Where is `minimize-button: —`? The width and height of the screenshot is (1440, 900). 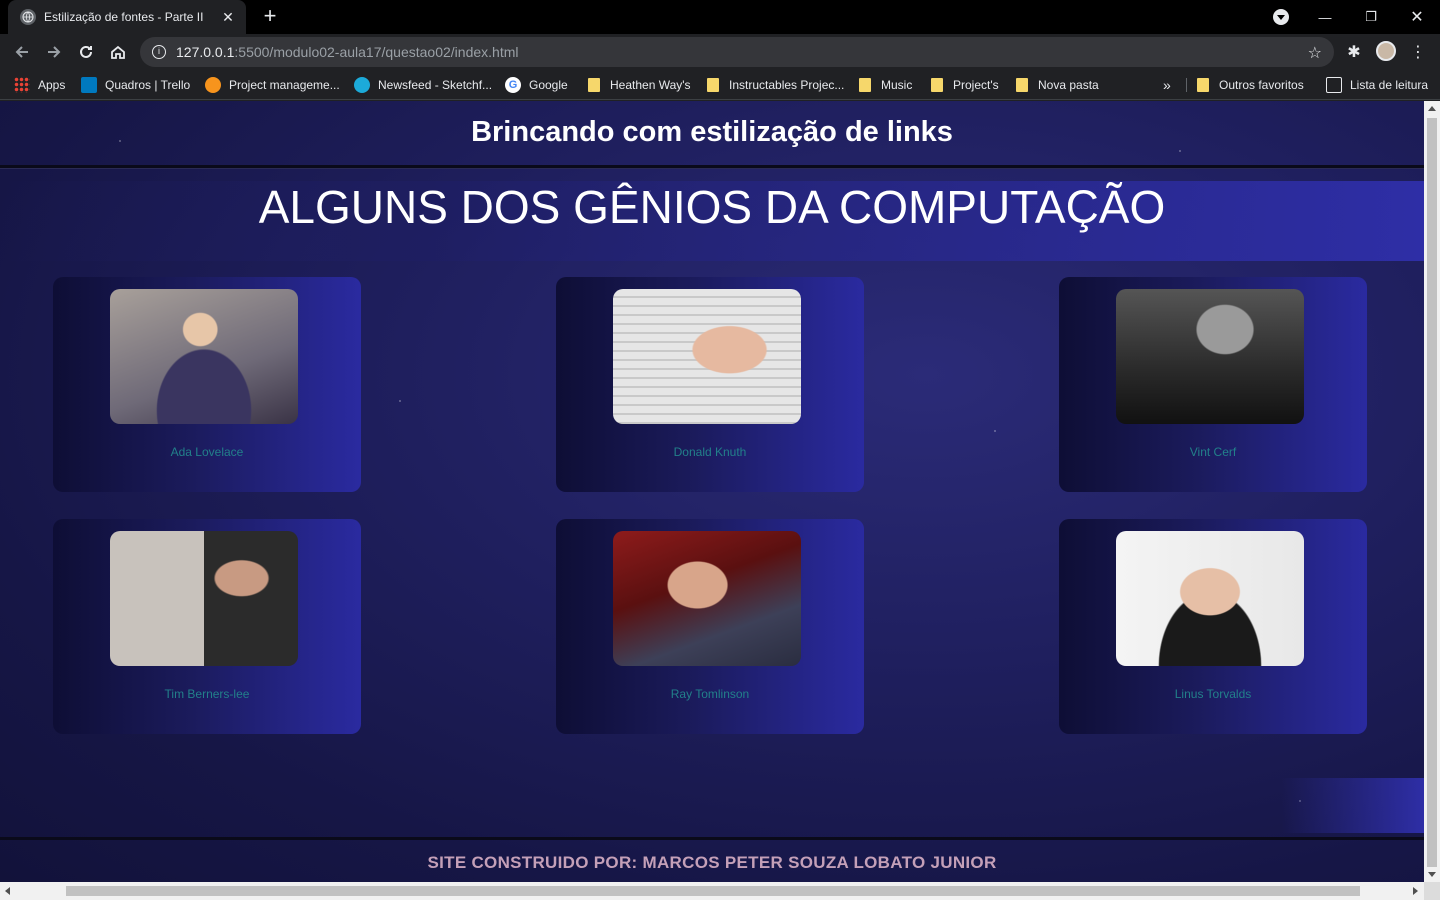 minimize-button: — is located at coordinates (1325, 17).